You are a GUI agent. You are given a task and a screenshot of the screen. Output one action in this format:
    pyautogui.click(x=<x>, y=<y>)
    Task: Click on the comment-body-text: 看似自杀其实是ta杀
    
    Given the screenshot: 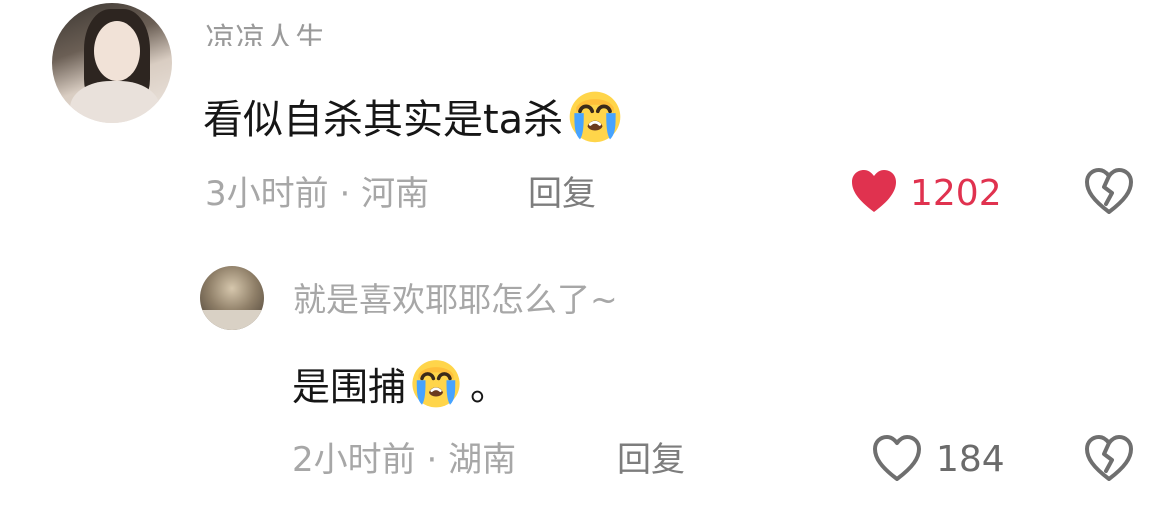 What is the action you would take?
    pyautogui.click(x=383, y=120)
    